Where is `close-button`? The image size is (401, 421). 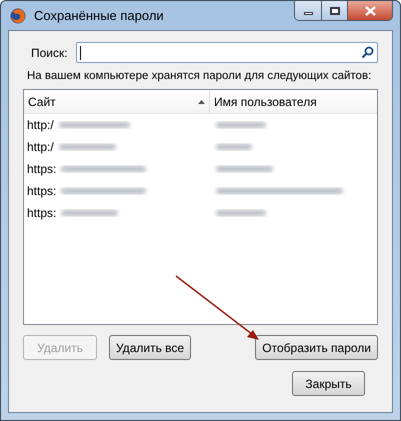 close-button is located at coordinates (370, 10).